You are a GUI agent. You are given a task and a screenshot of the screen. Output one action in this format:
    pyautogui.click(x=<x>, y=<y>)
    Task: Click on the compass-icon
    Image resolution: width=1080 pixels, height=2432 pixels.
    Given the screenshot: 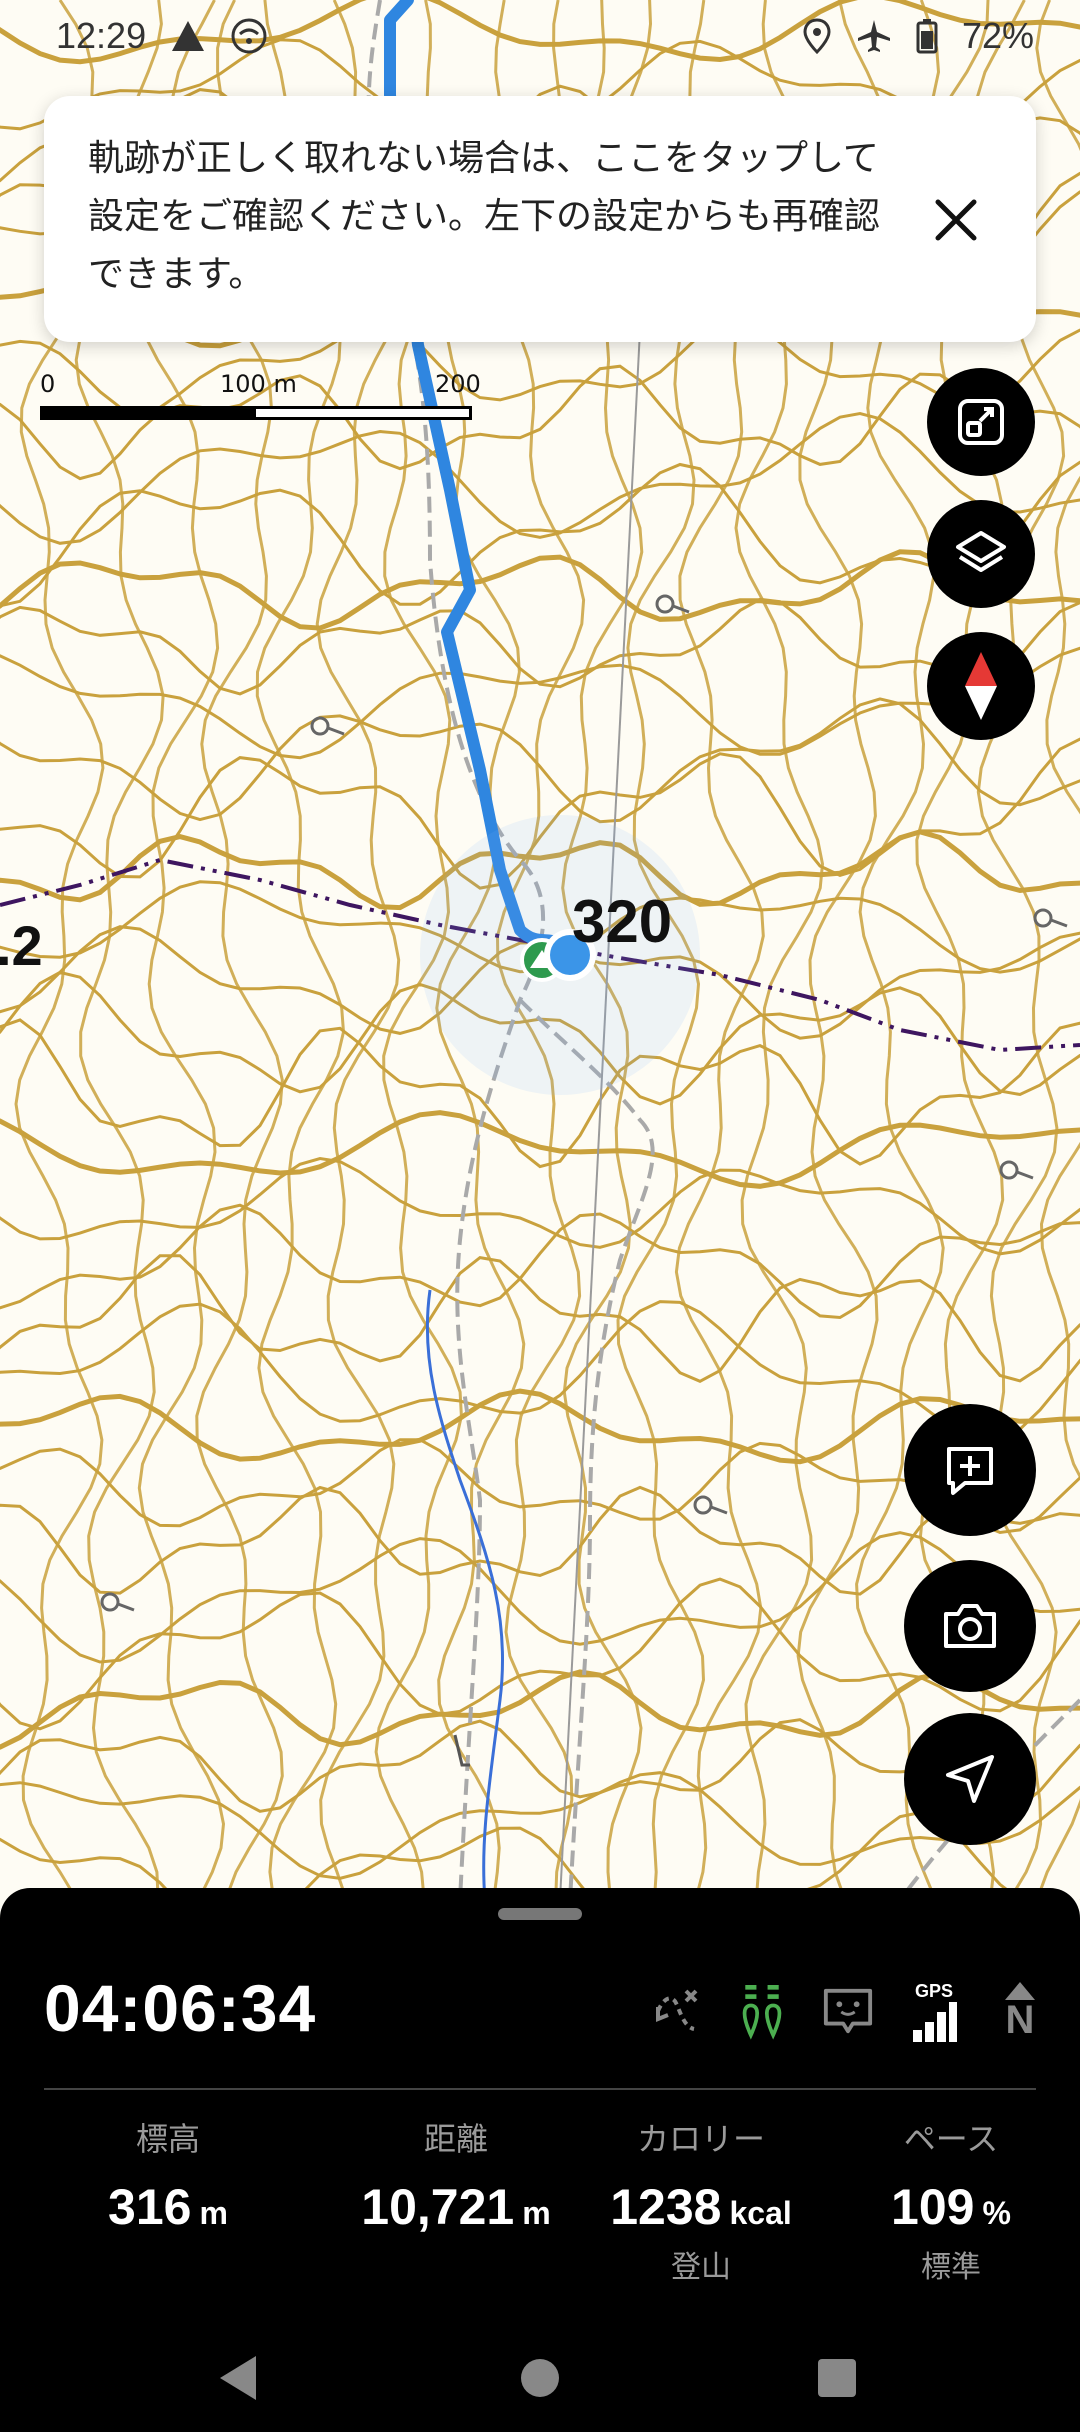 What is the action you would take?
    pyautogui.click(x=981, y=686)
    